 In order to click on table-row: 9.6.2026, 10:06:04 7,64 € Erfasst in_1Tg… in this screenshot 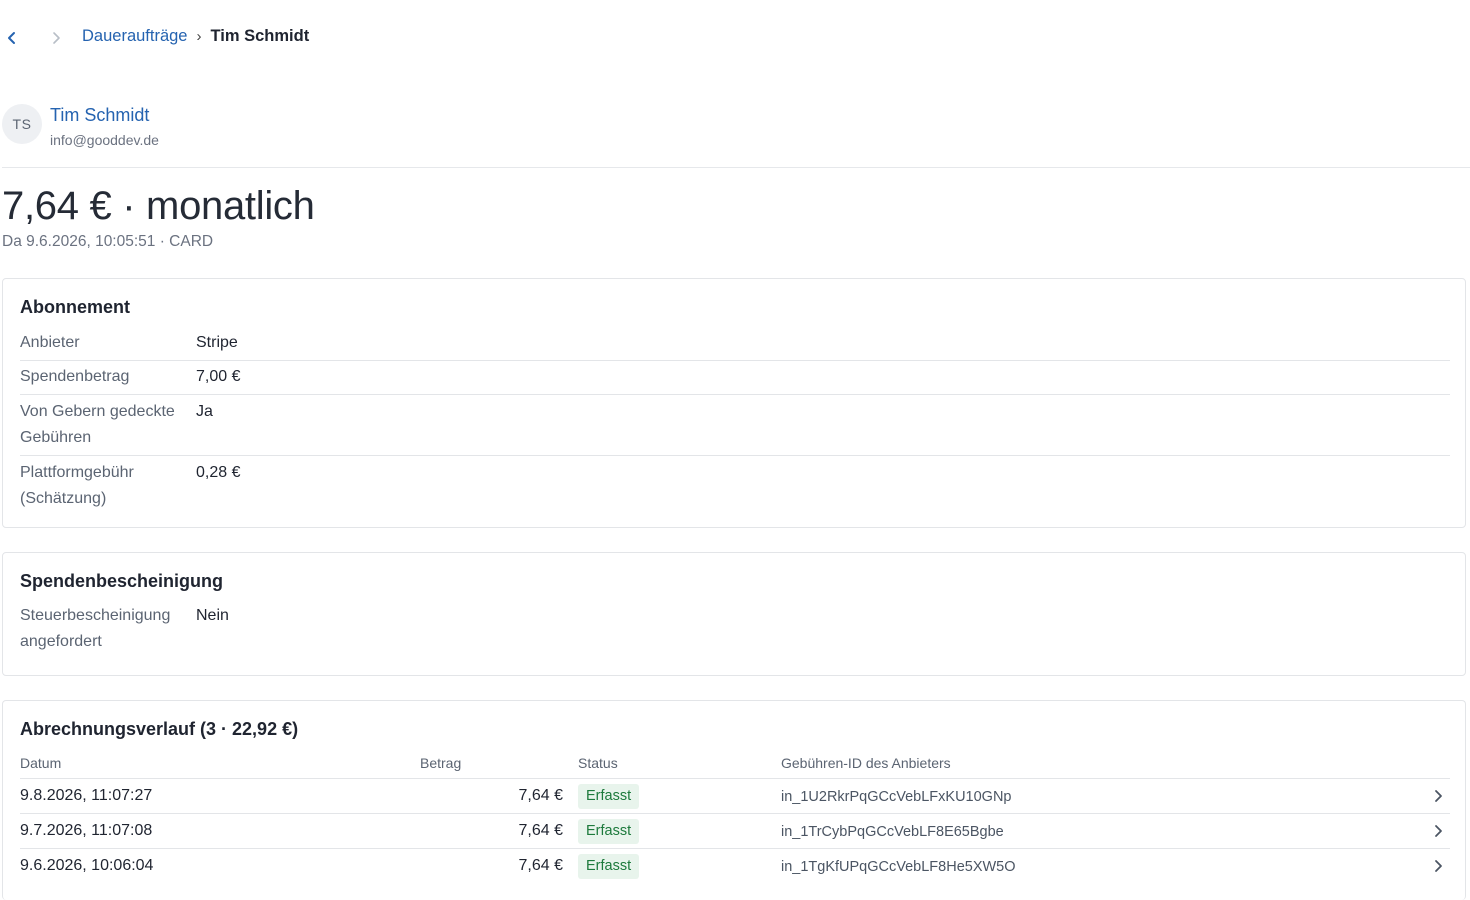, I will do `click(735, 866)`.